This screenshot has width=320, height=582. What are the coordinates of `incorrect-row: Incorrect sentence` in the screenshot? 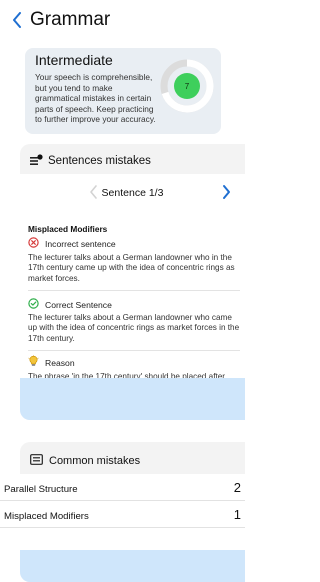 It's located at (72, 244).